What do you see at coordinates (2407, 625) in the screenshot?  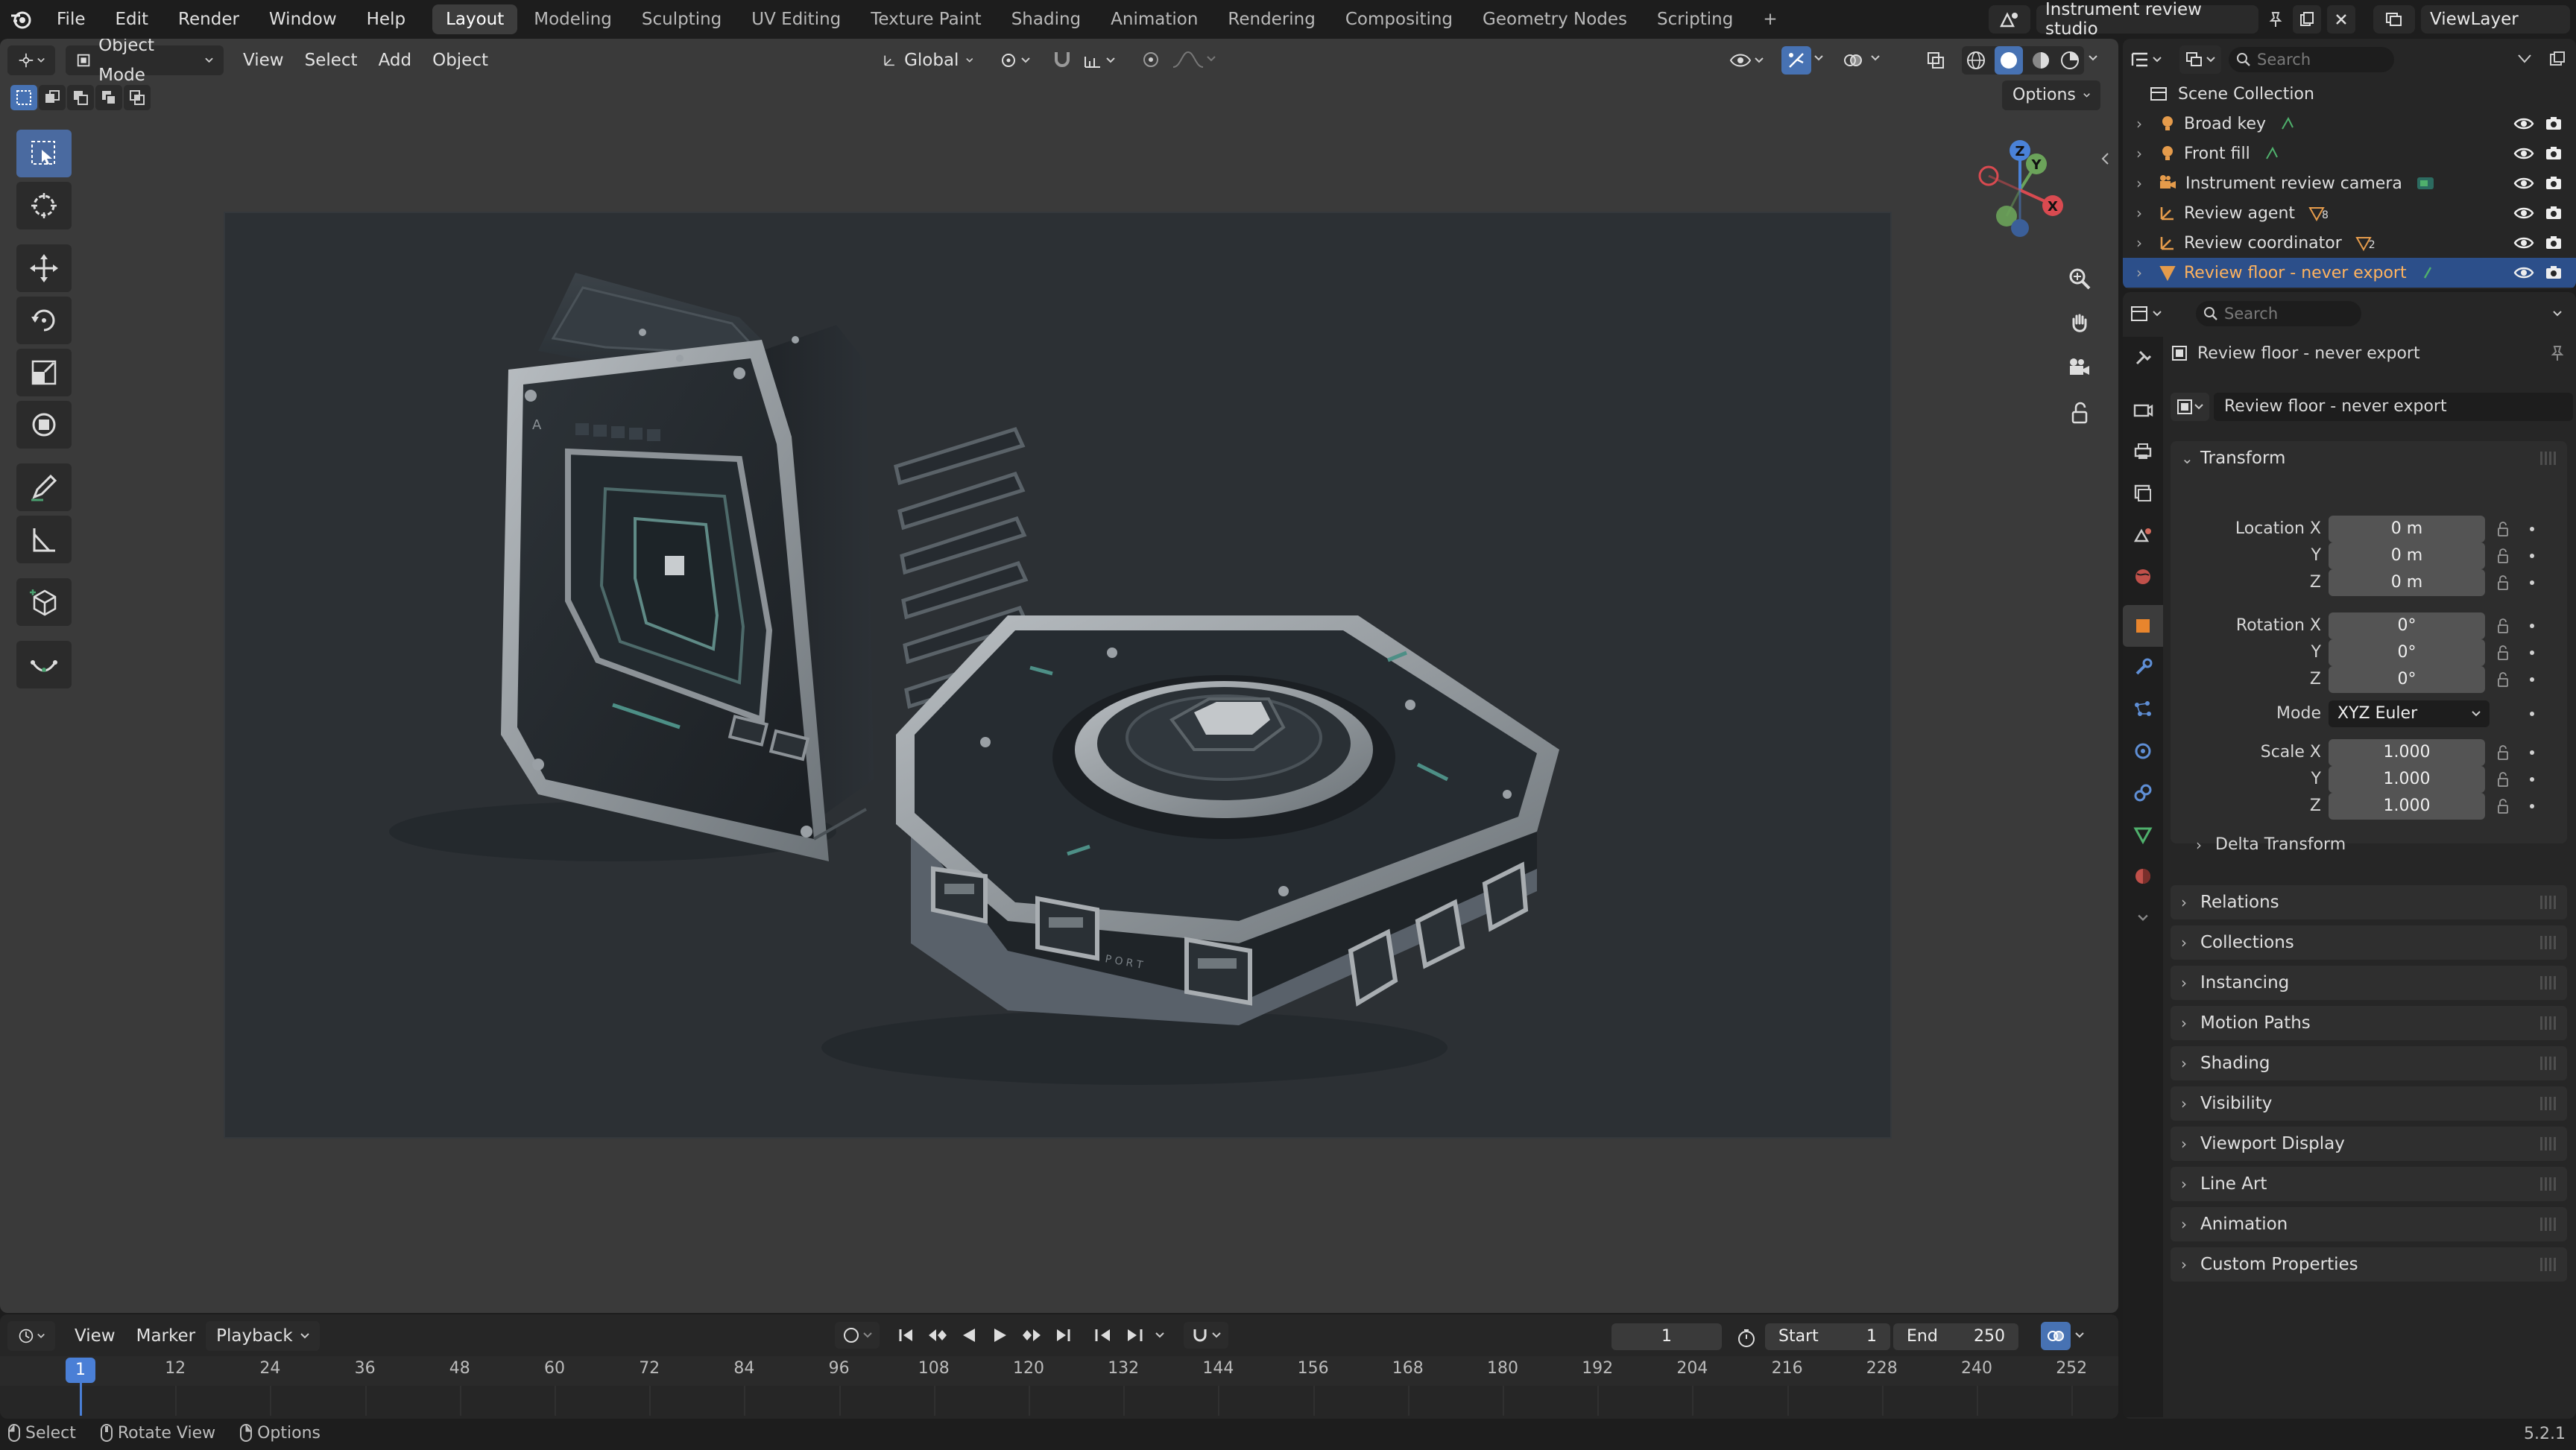 I see `rotation-x-field: 0°` at bounding box center [2407, 625].